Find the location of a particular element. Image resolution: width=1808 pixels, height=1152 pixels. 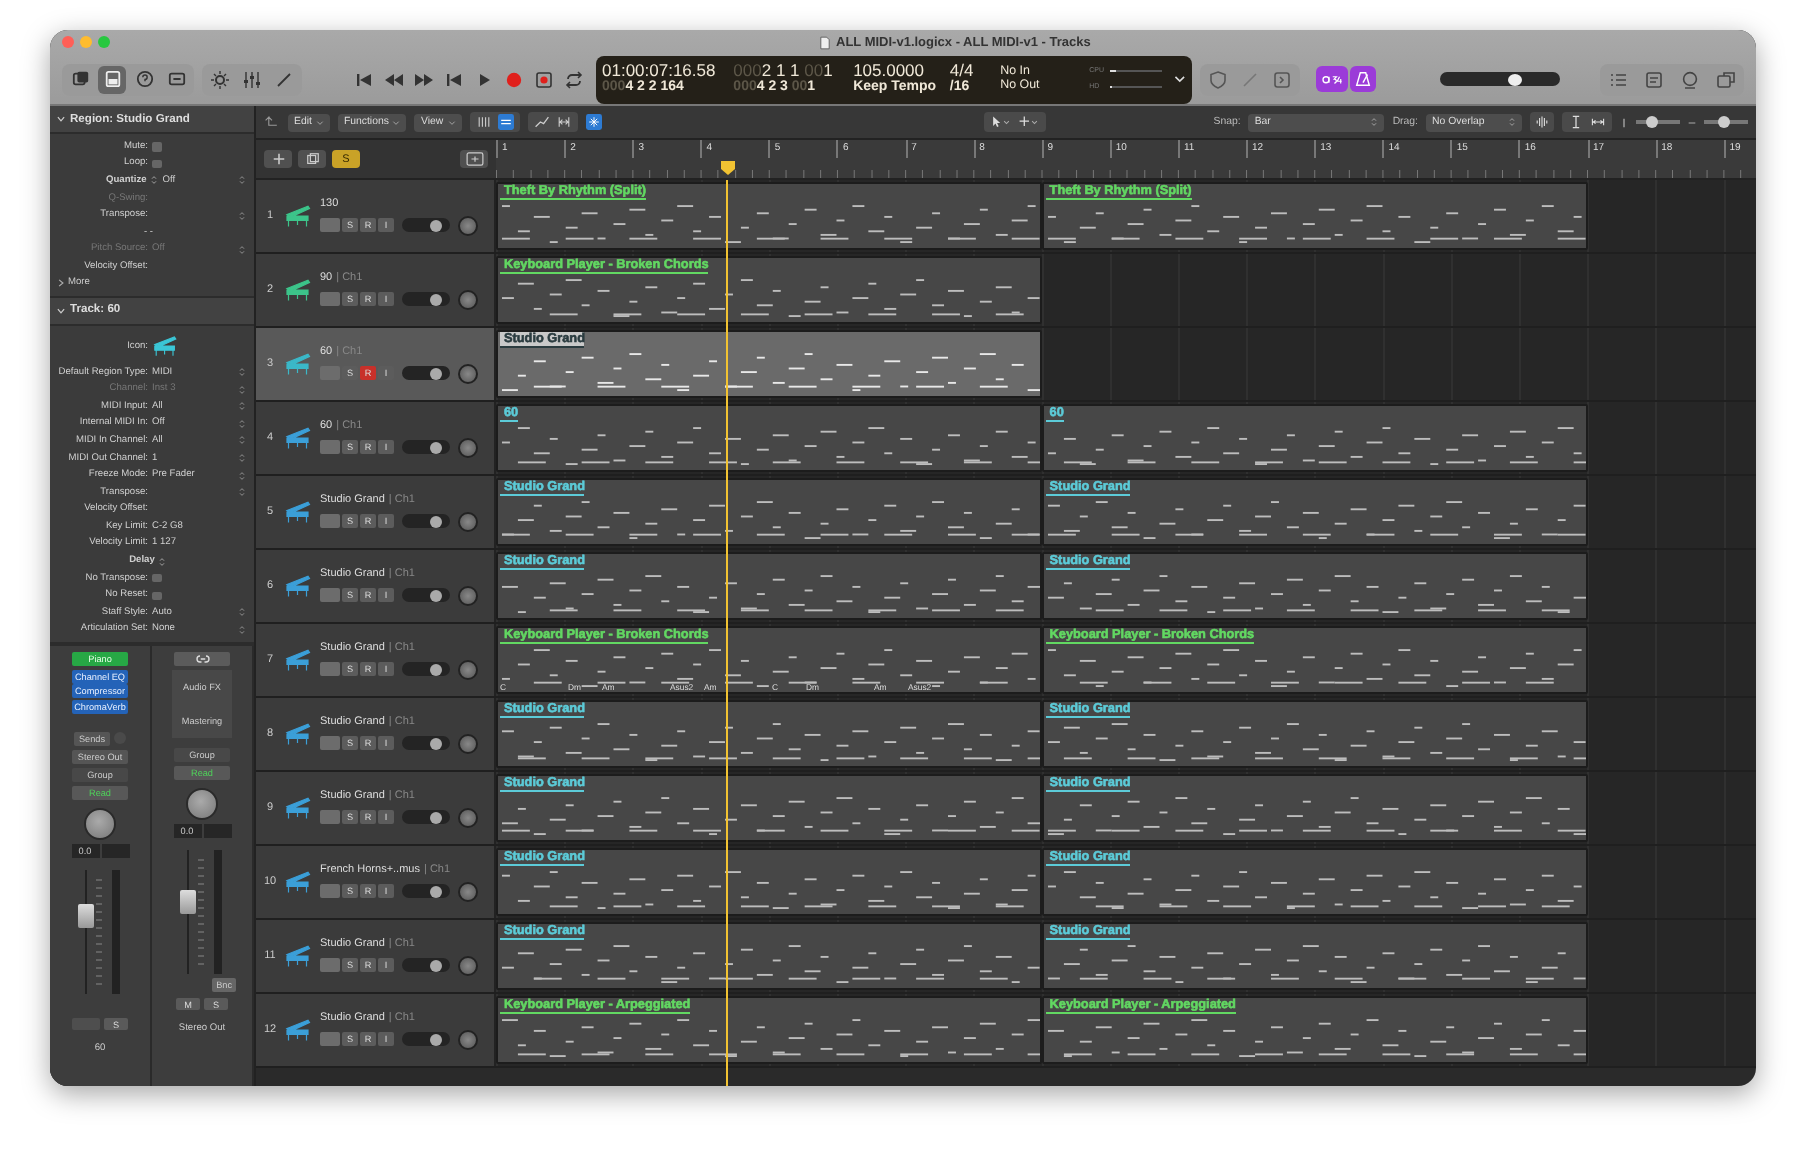

shield-icon is located at coordinates (1218, 79).